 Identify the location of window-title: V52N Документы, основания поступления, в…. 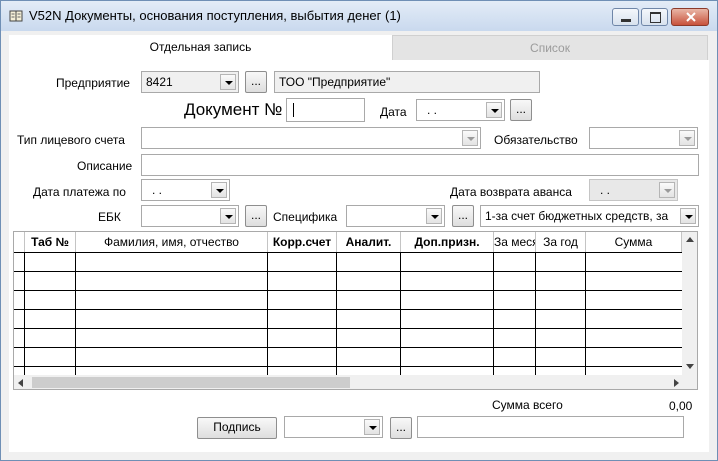
(215, 15).